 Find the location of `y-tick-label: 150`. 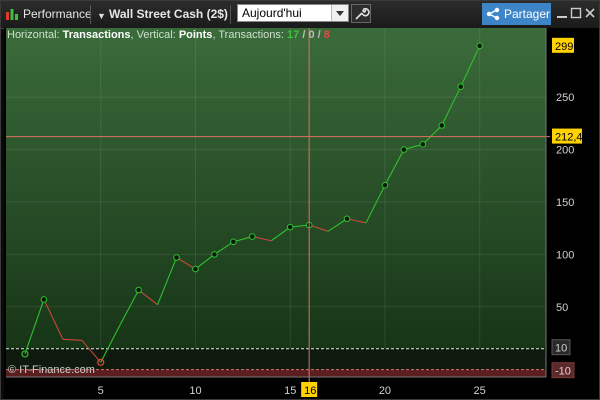

y-tick-label: 150 is located at coordinates (565, 203).